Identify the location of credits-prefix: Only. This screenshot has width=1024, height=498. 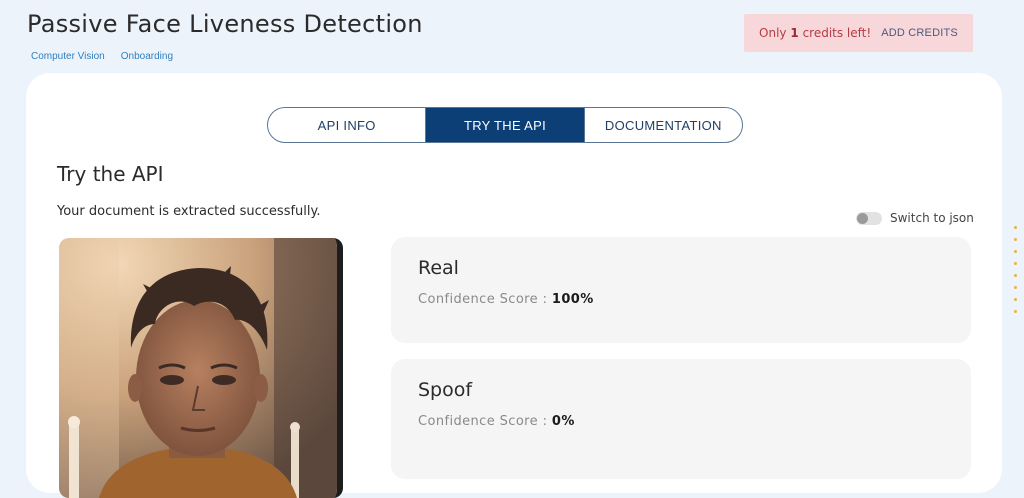
(773, 33).